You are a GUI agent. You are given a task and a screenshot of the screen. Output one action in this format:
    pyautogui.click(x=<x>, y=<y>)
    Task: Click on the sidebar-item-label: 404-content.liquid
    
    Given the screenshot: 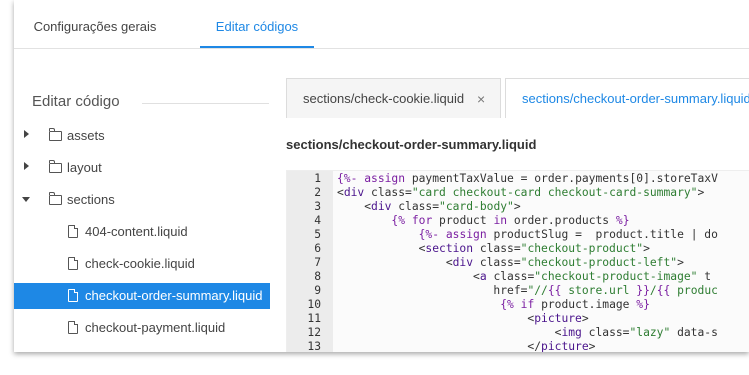 What is the action you would take?
    pyautogui.click(x=136, y=231)
    